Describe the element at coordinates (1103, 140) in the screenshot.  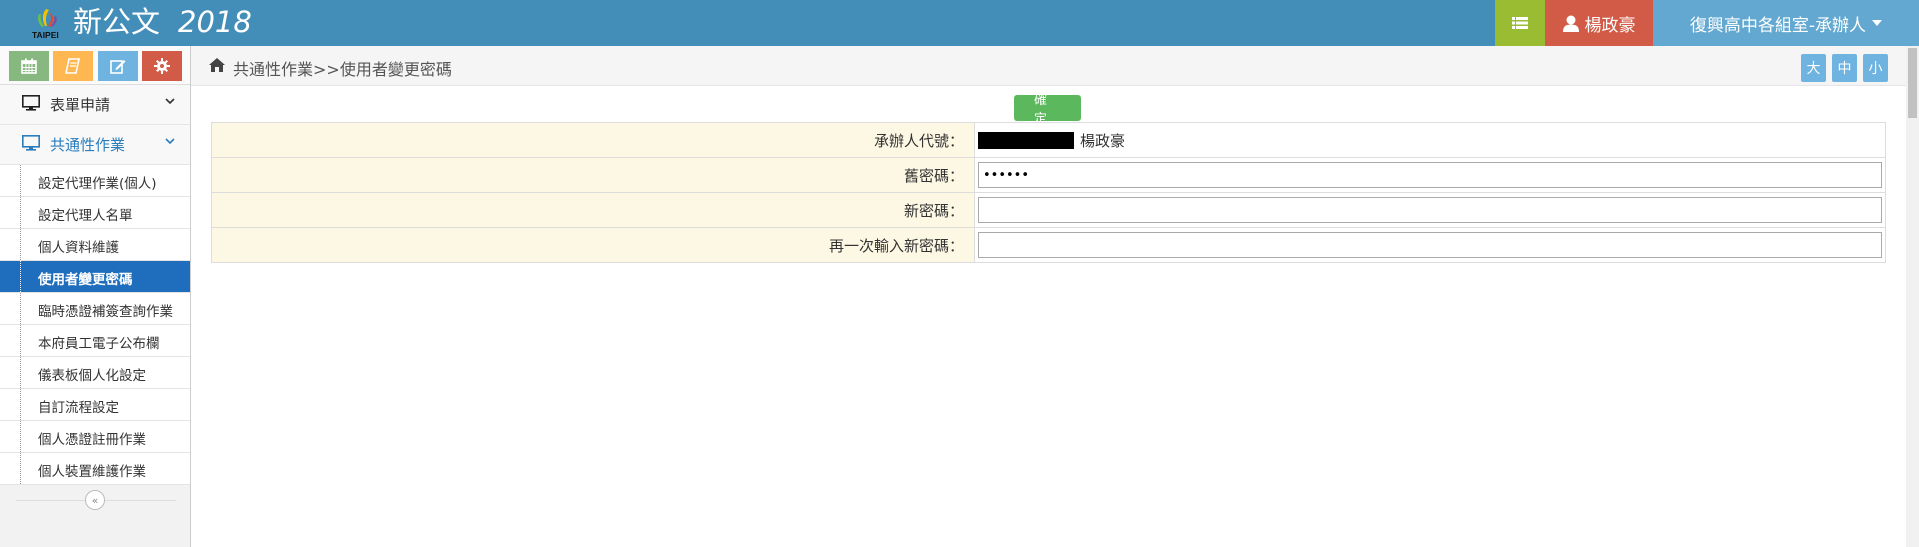
I see `owner-name: 楊政豪` at that location.